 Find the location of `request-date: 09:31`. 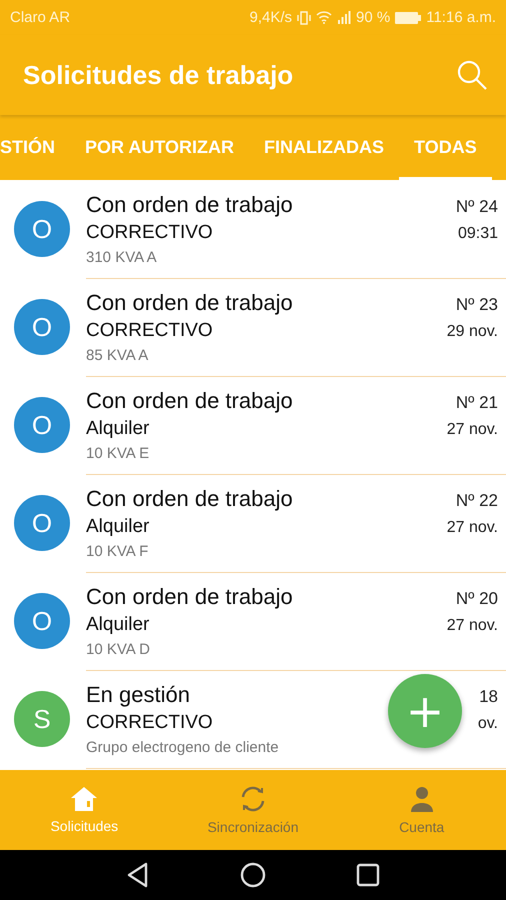

request-date: 09:31 is located at coordinates (478, 233).